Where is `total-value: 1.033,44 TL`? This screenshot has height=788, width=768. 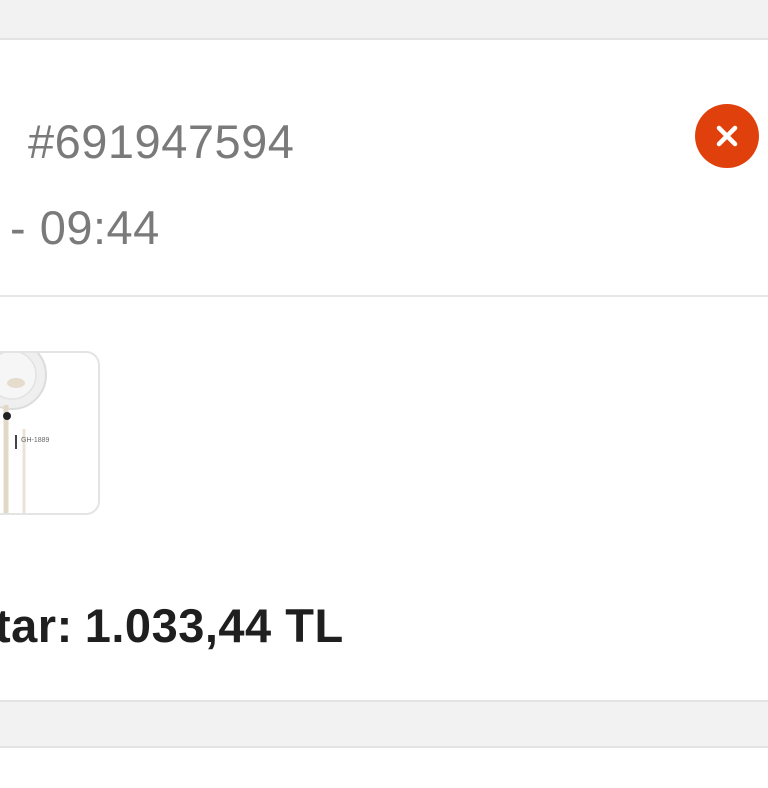
total-value: 1.033,44 TL is located at coordinates (214, 625).